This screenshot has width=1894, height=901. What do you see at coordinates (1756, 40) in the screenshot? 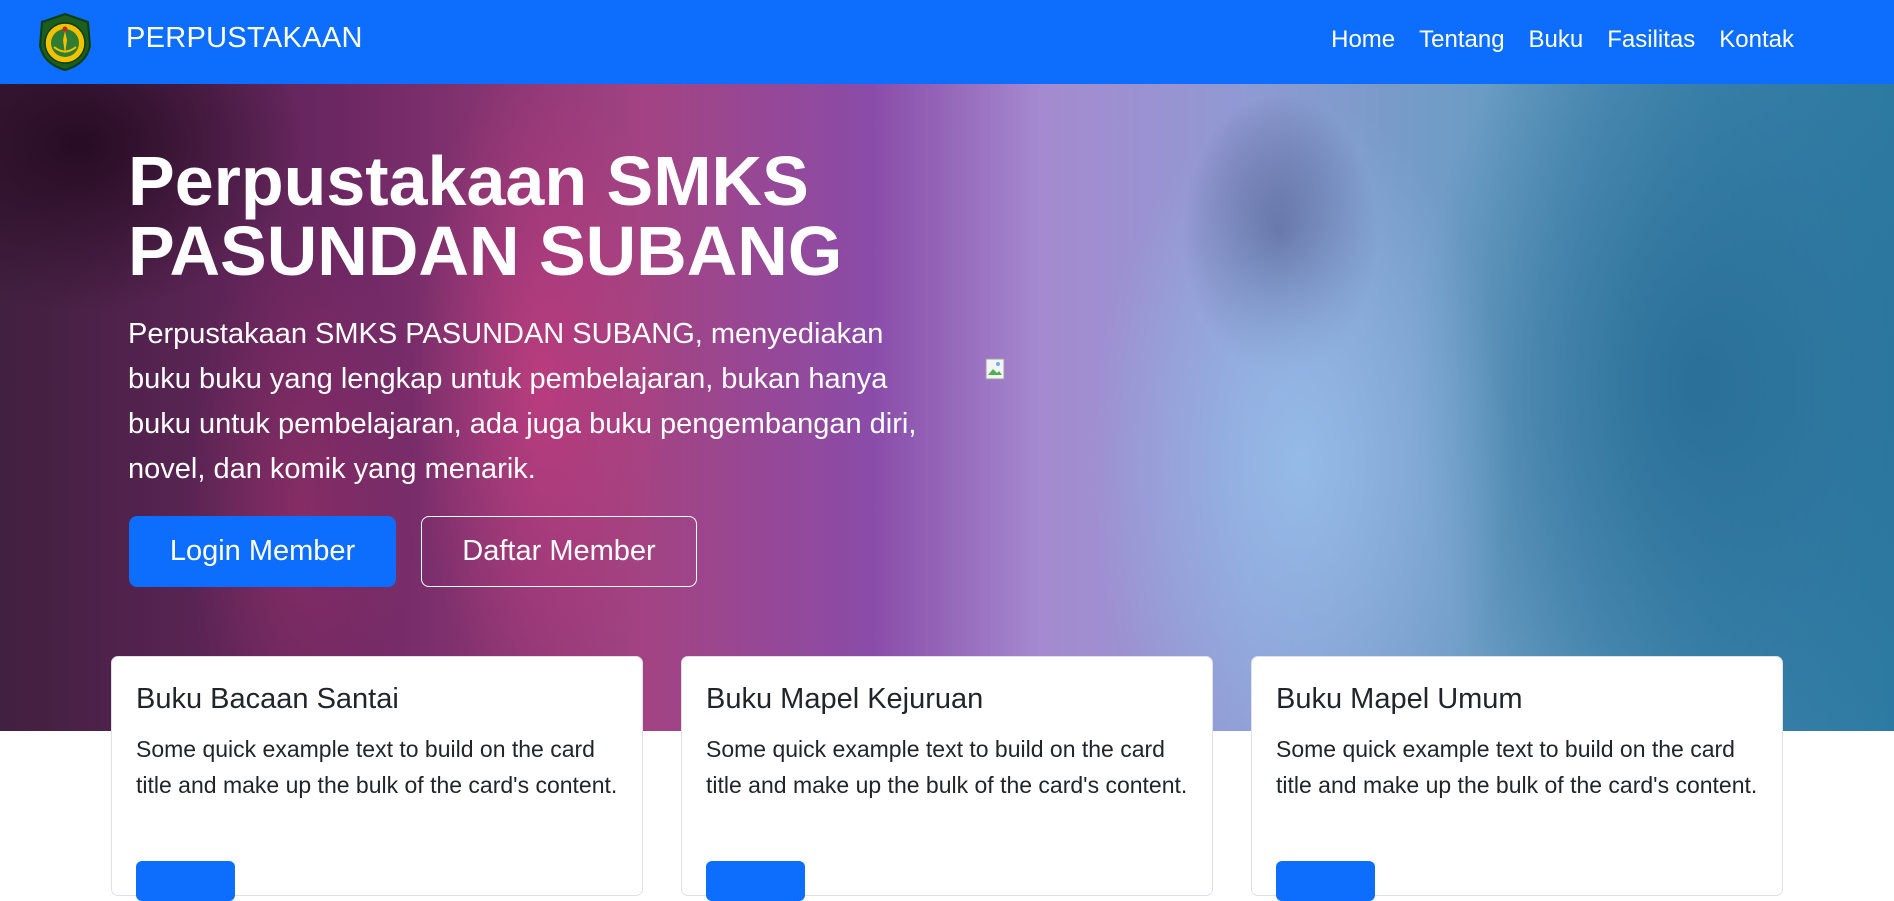
I see `nav-link-kontak: Kontak` at bounding box center [1756, 40].